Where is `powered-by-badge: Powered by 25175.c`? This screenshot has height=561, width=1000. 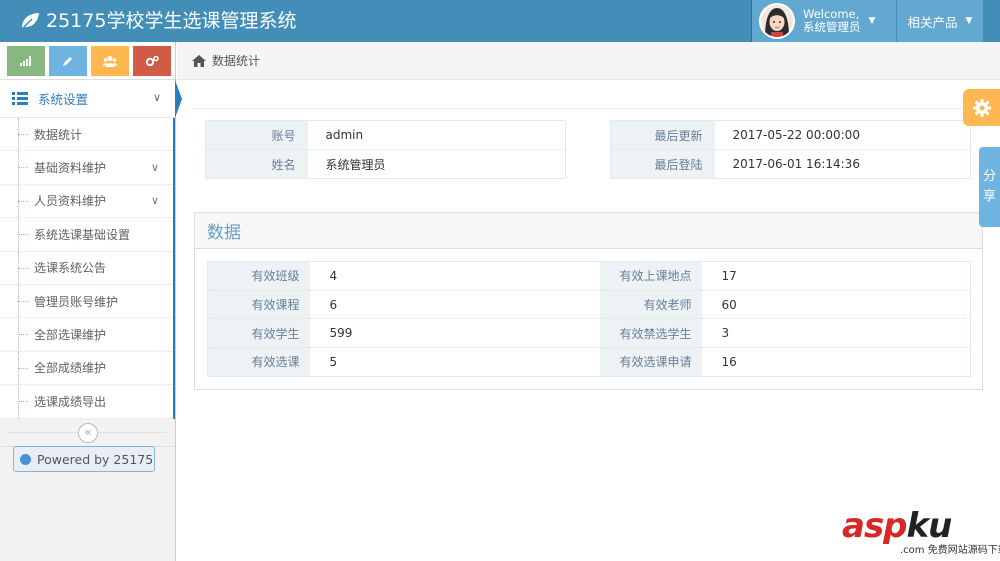 powered-by-badge: Powered by 25175.c is located at coordinates (84, 459).